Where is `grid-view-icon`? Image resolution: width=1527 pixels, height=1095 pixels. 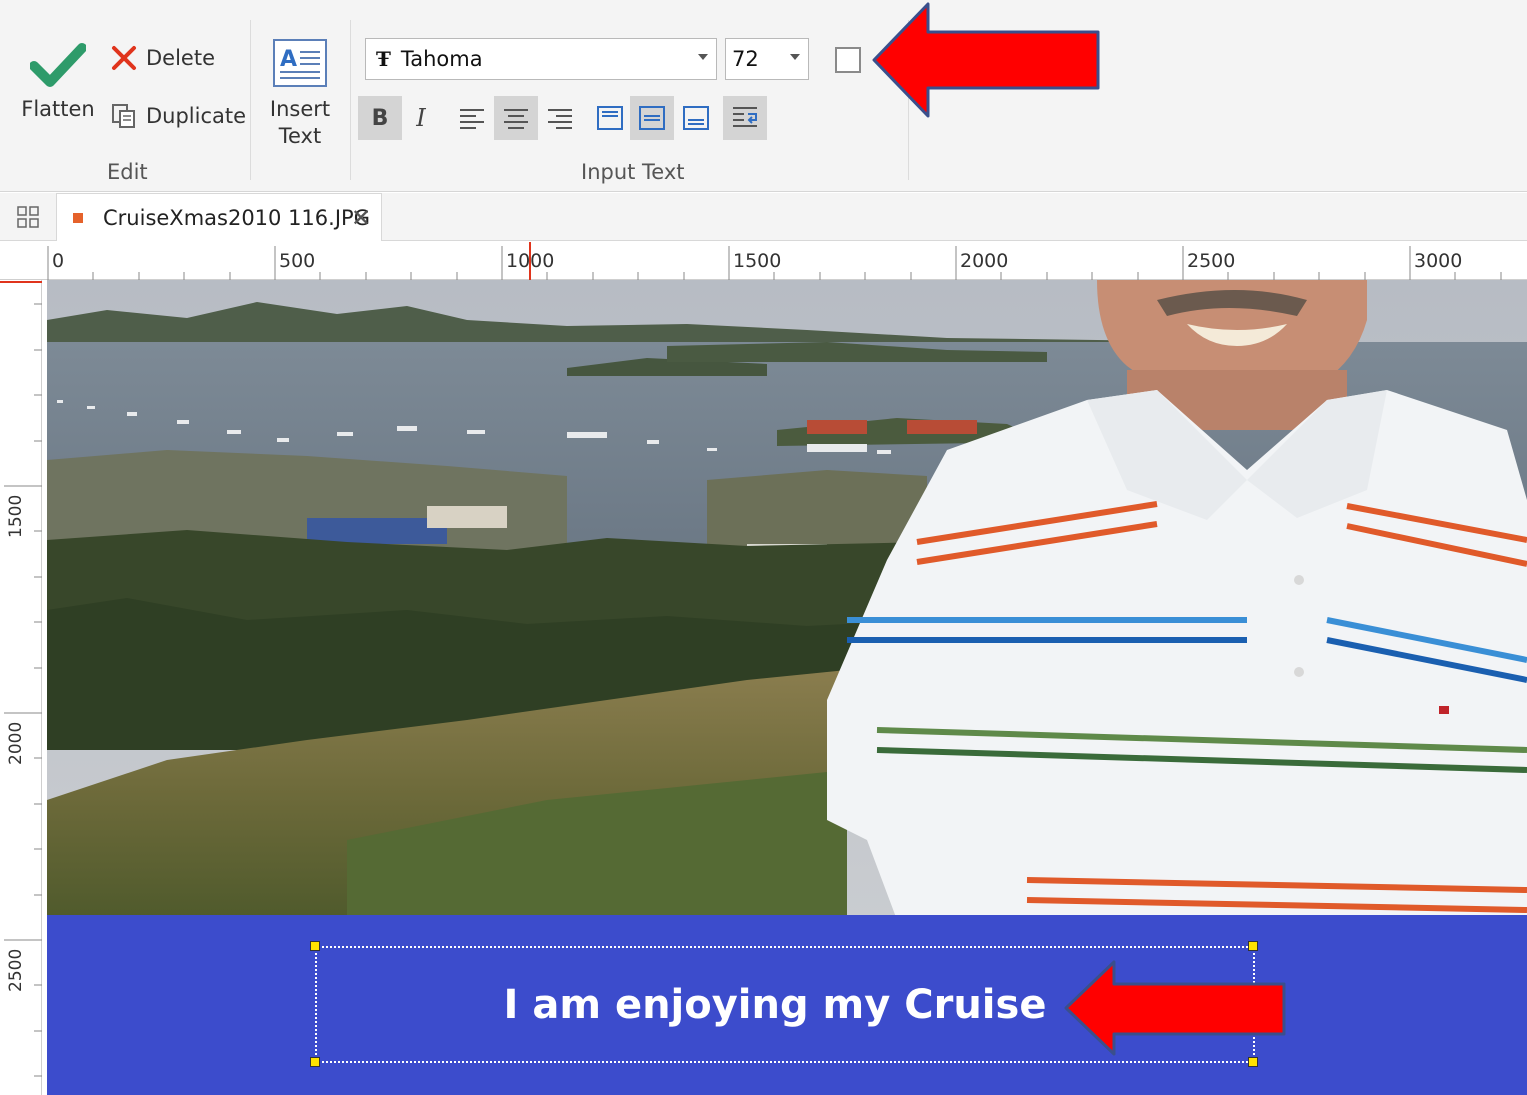 grid-view-icon is located at coordinates (28, 219).